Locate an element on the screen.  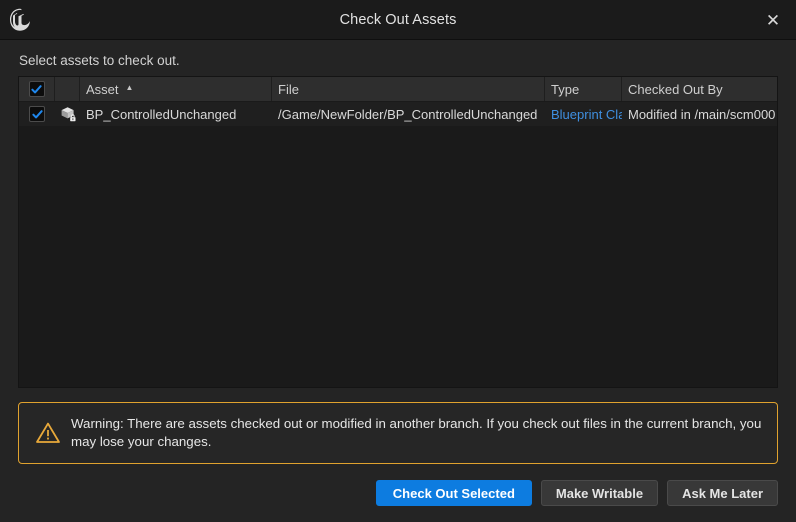
sort-ascending-icon: ▲ is located at coordinates (129, 87).